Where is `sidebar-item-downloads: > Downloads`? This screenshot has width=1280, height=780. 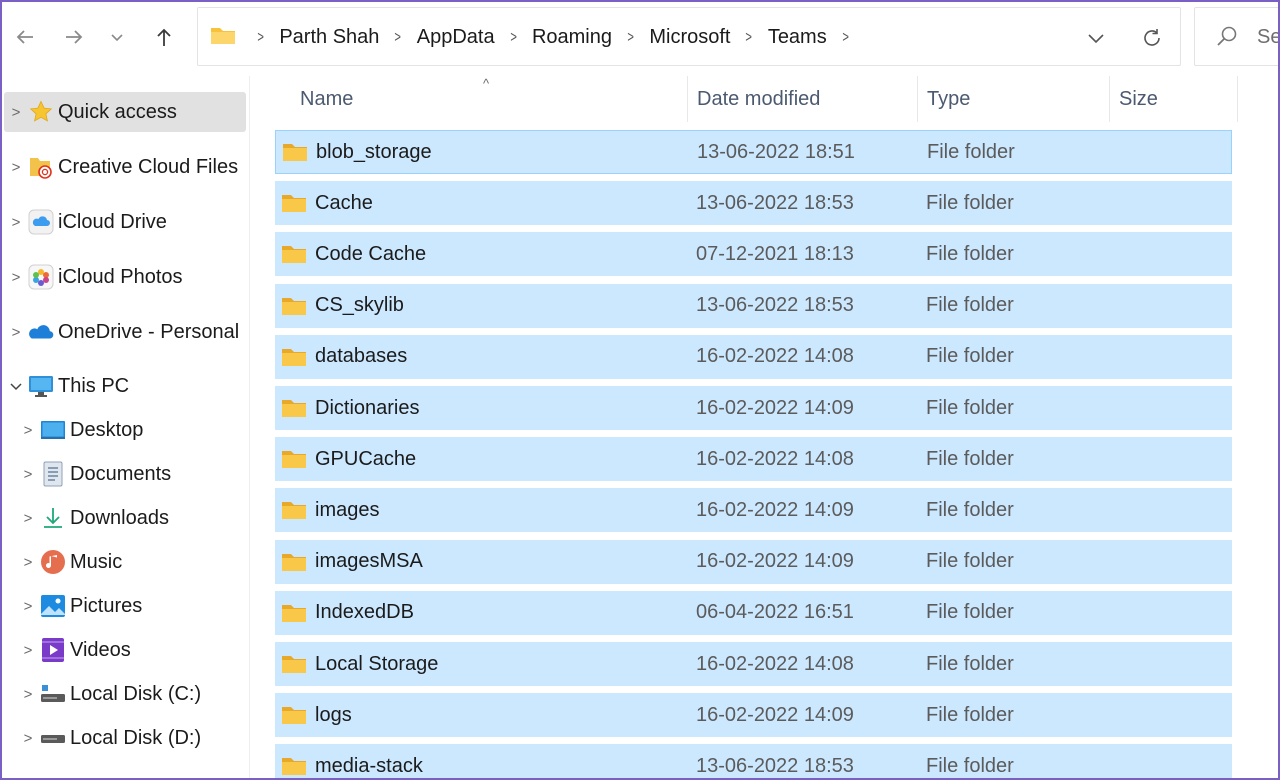 sidebar-item-downloads: > Downloads is located at coordinates (125, 518).